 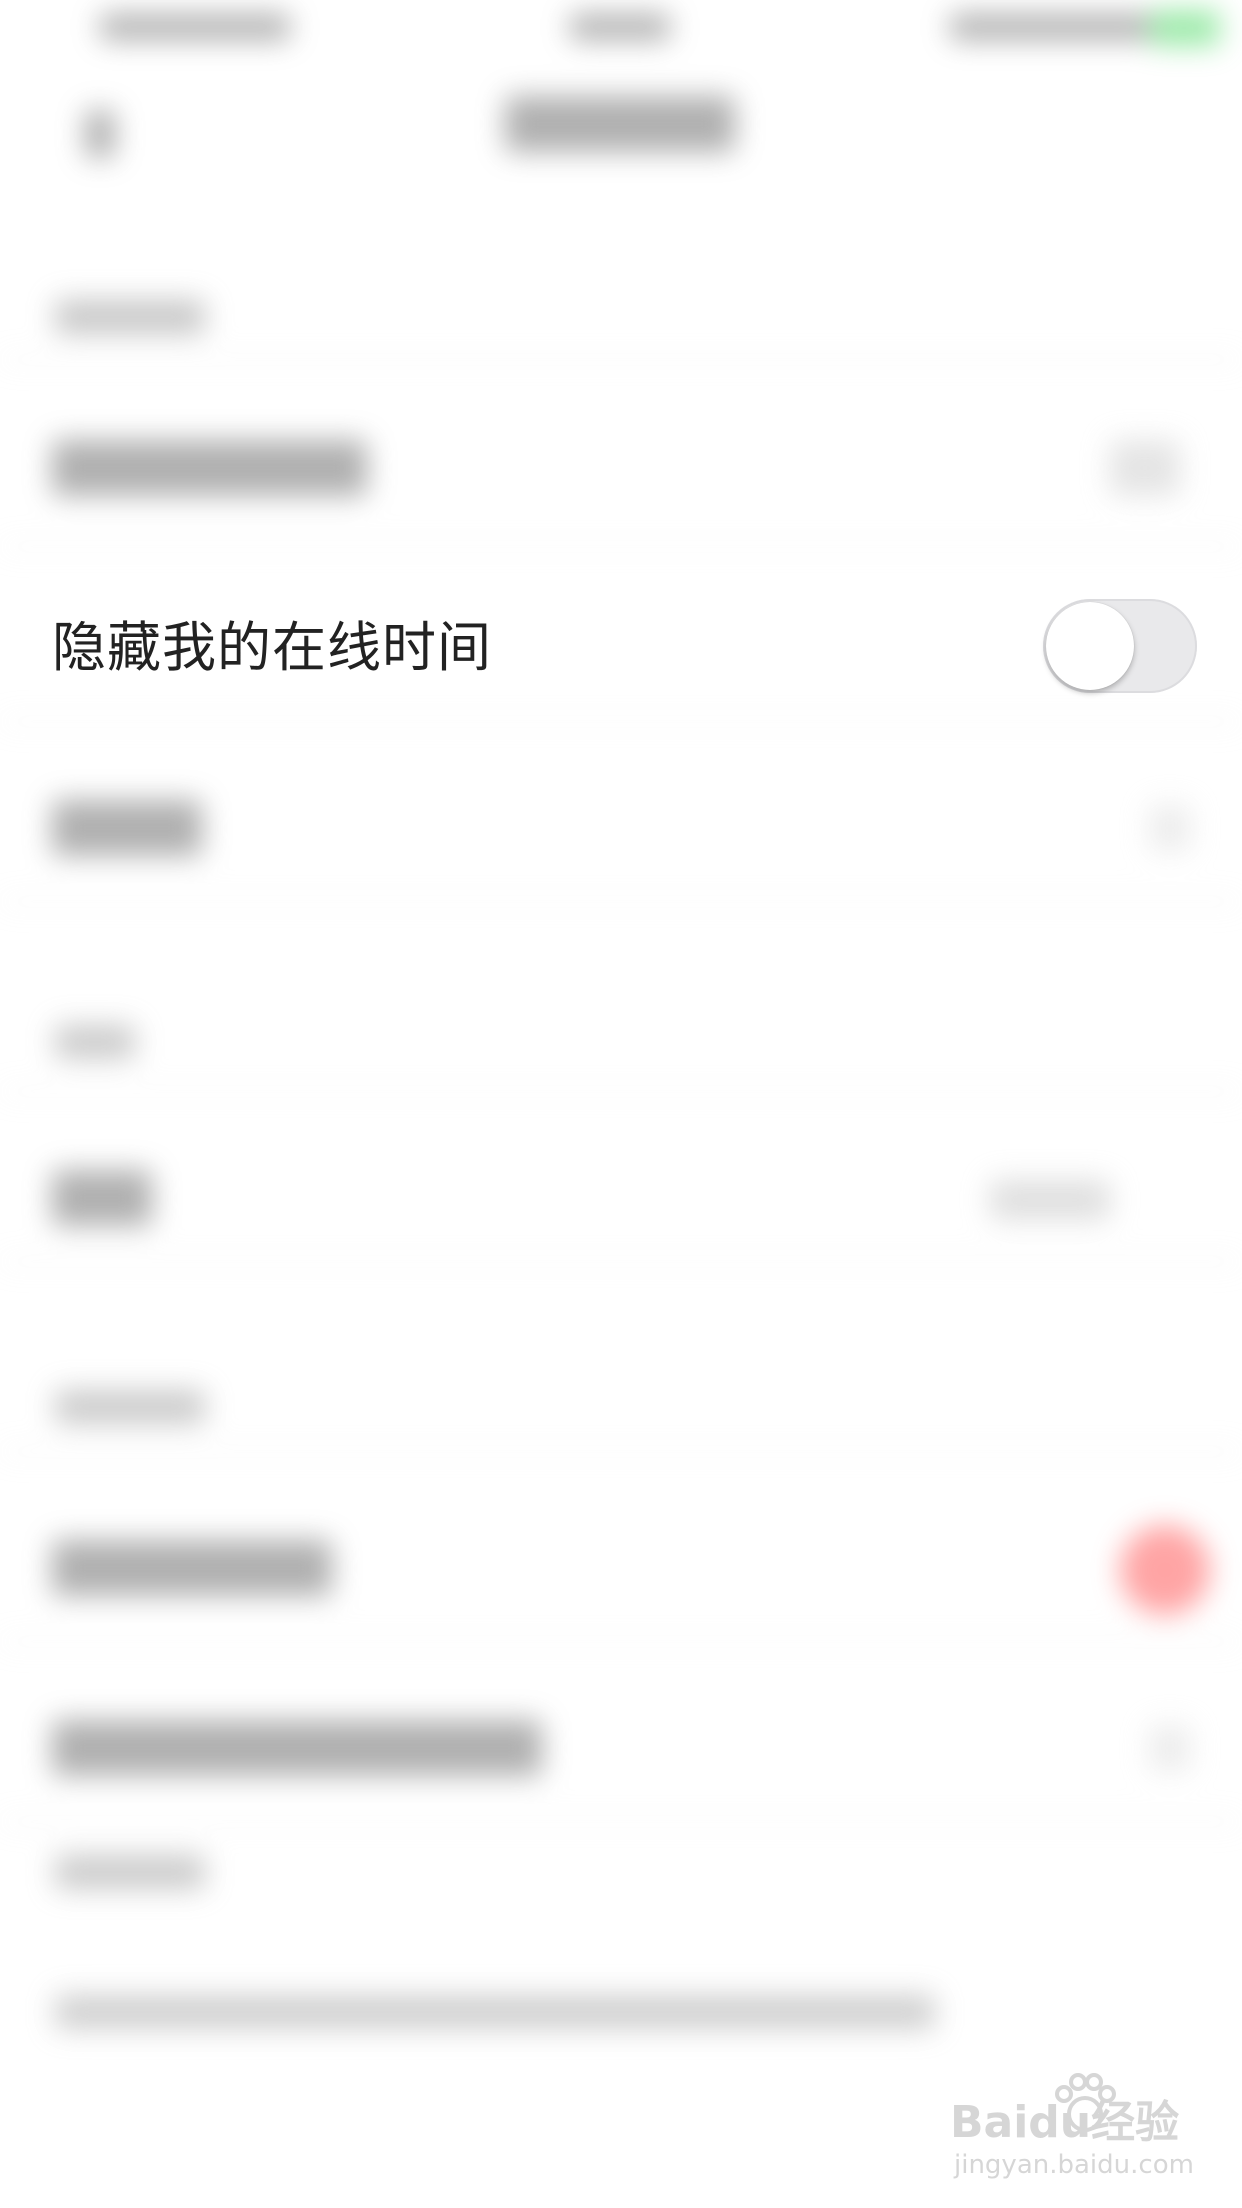 What do you see at coordinates (621, 30) in the screenshot?
I see `status-bar` at bounding box center [621, 30].